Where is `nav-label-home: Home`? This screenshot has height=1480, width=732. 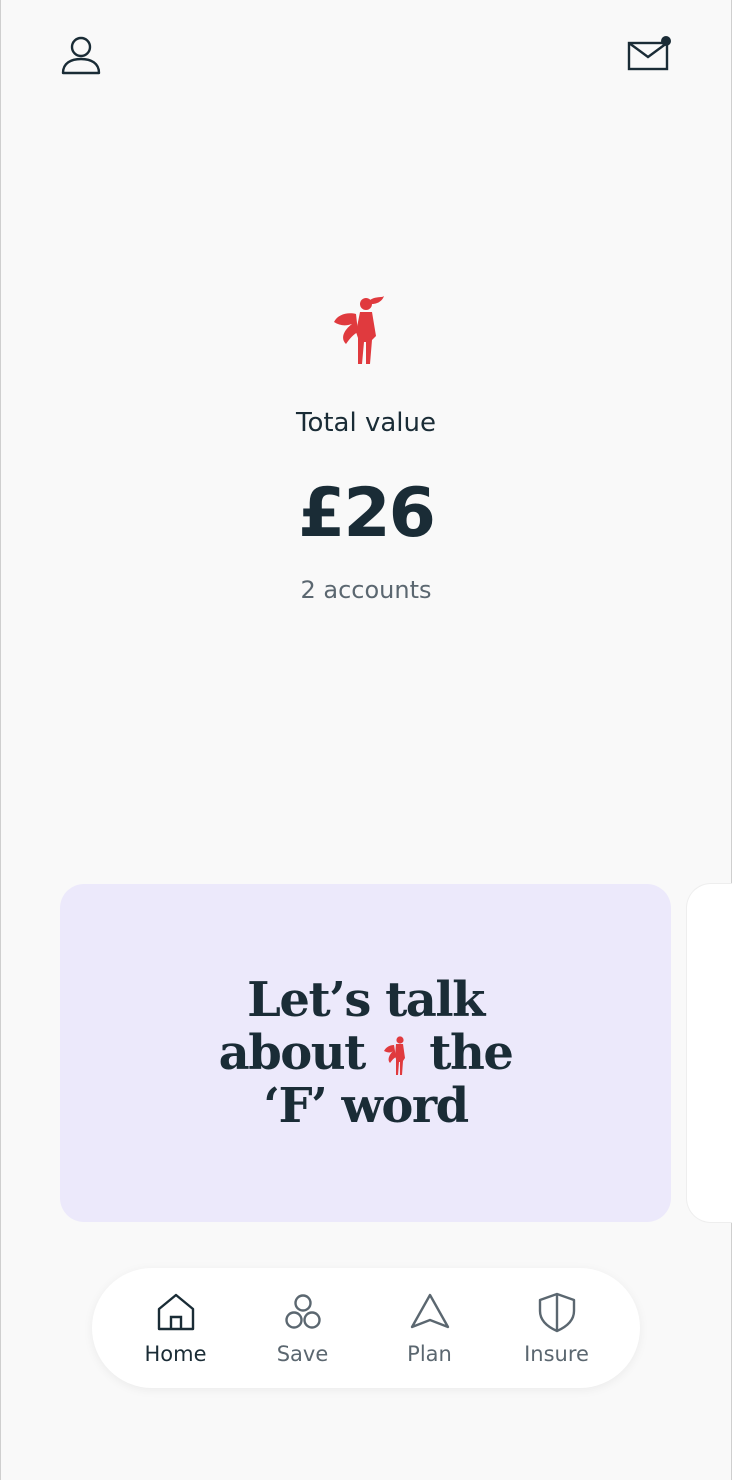
nav-label-home: Home is located at coordinates (175, 1354).